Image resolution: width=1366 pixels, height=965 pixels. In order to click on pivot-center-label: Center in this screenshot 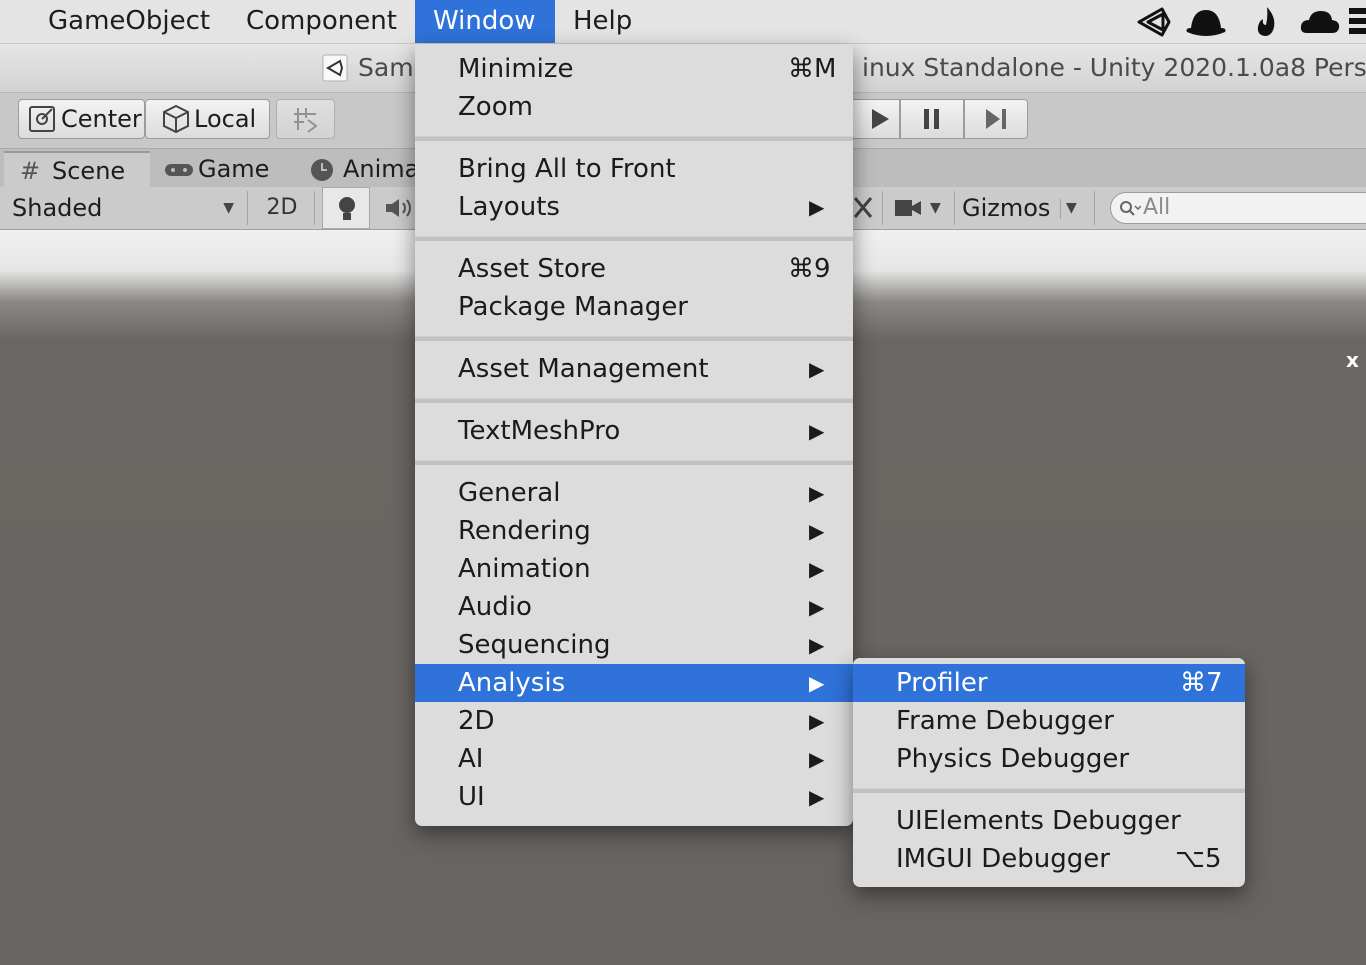, I will do `click(101, 119)`.